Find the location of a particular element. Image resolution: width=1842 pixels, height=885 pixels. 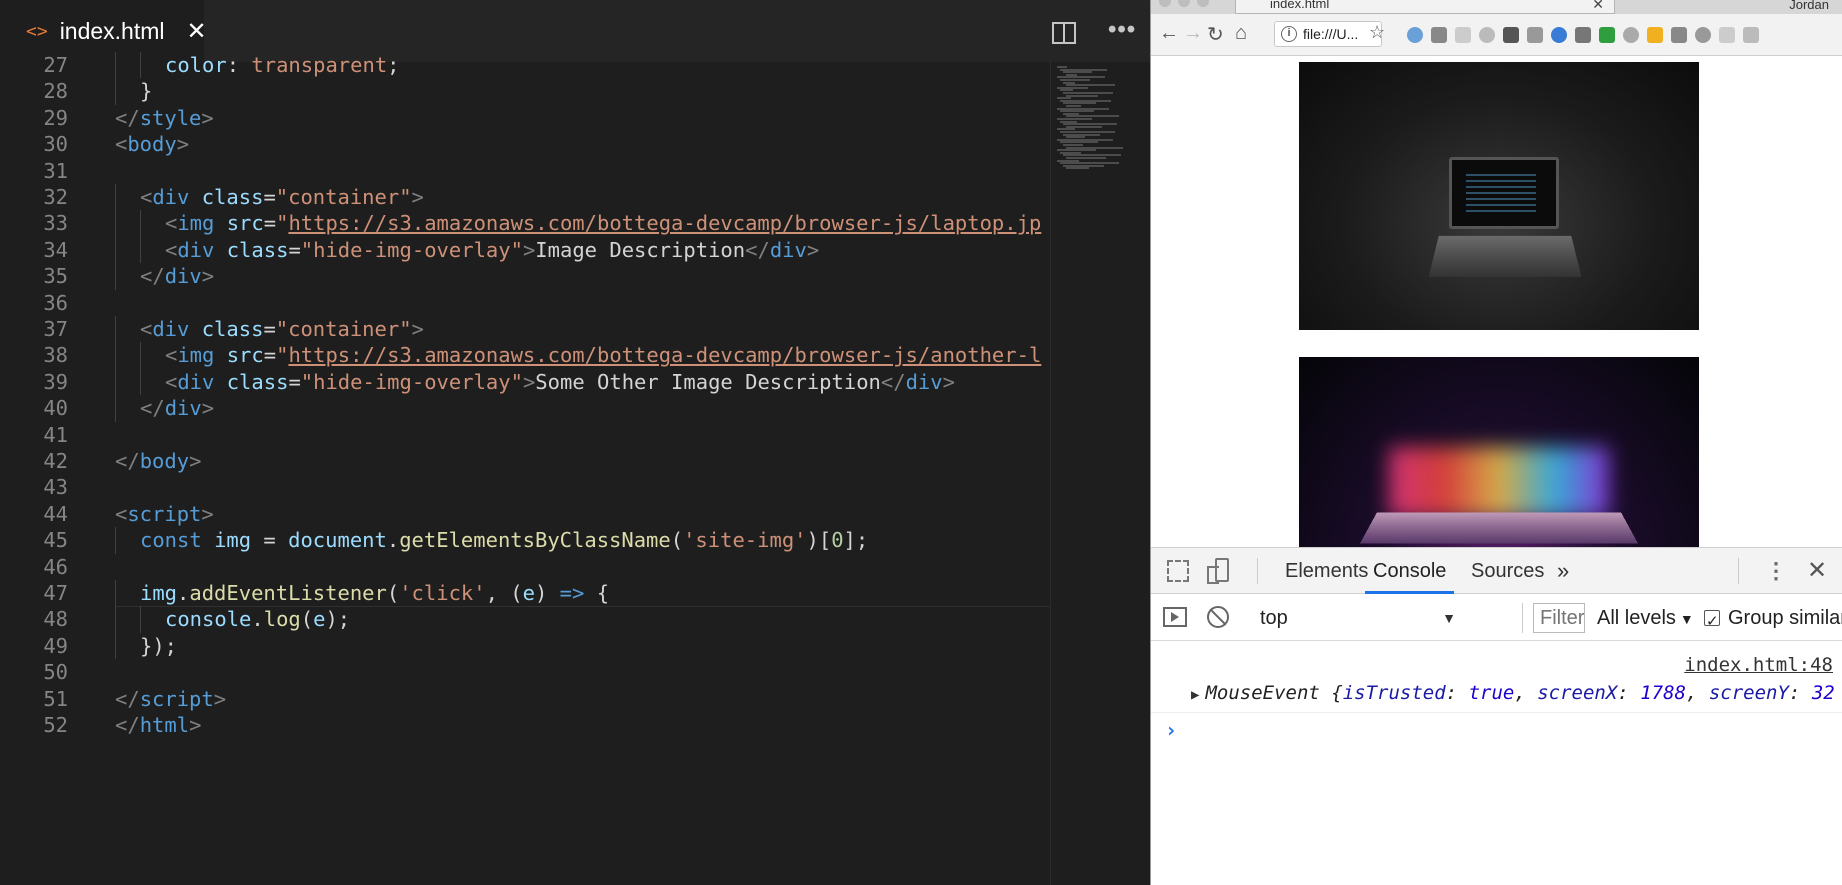

code-token: src is located at coordinates (245, 355).